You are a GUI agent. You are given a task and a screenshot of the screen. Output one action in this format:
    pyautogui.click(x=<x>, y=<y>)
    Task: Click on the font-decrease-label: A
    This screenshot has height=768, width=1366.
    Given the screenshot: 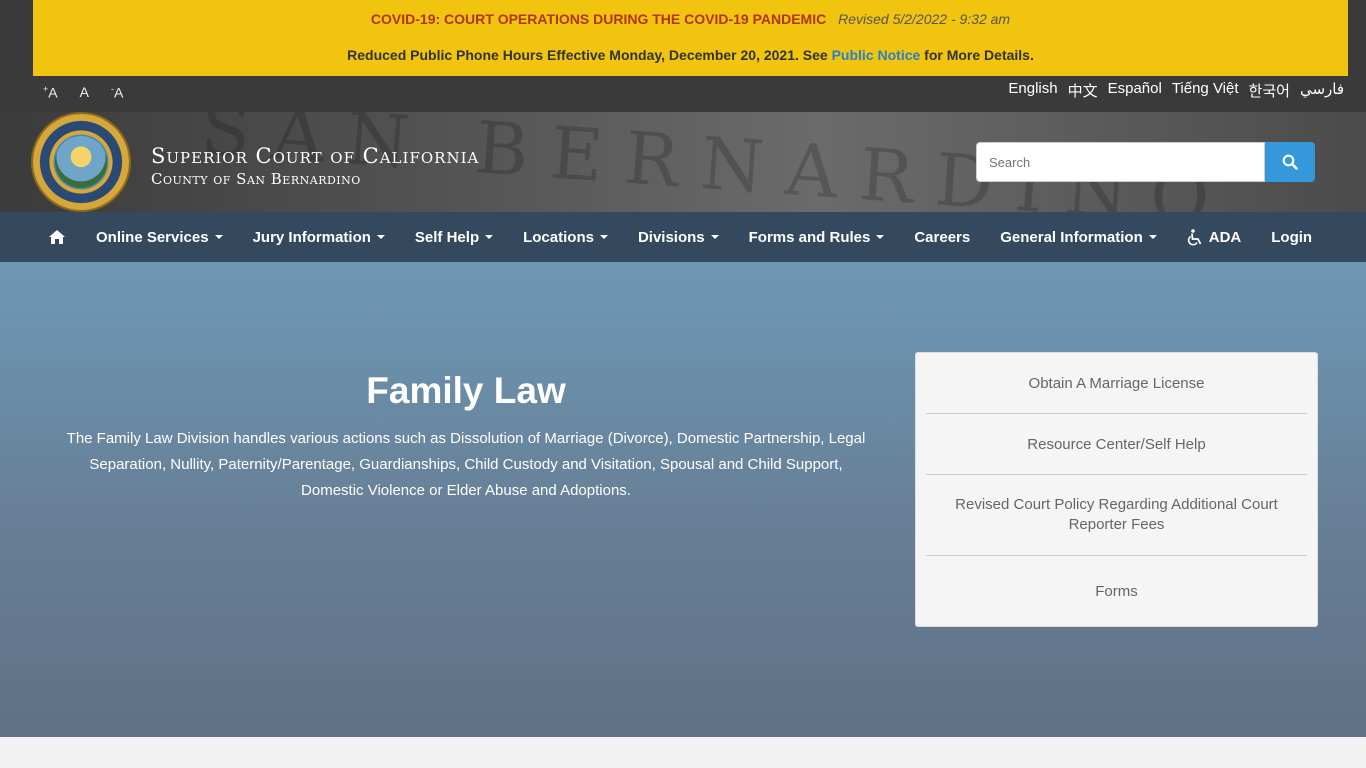 What is the action you would take?
    pyautogui.click(x=118, y=92)
    